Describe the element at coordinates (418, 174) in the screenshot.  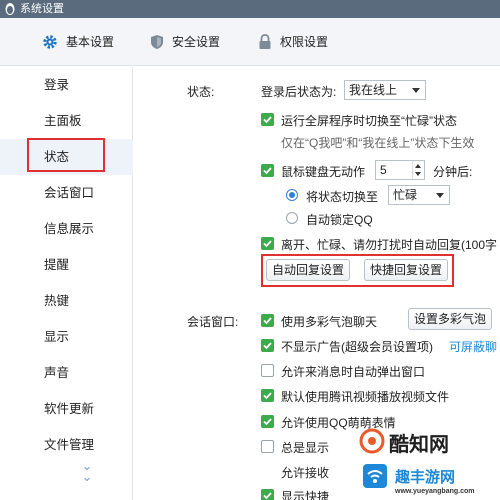
I see `stepper-down-icon` at that location.